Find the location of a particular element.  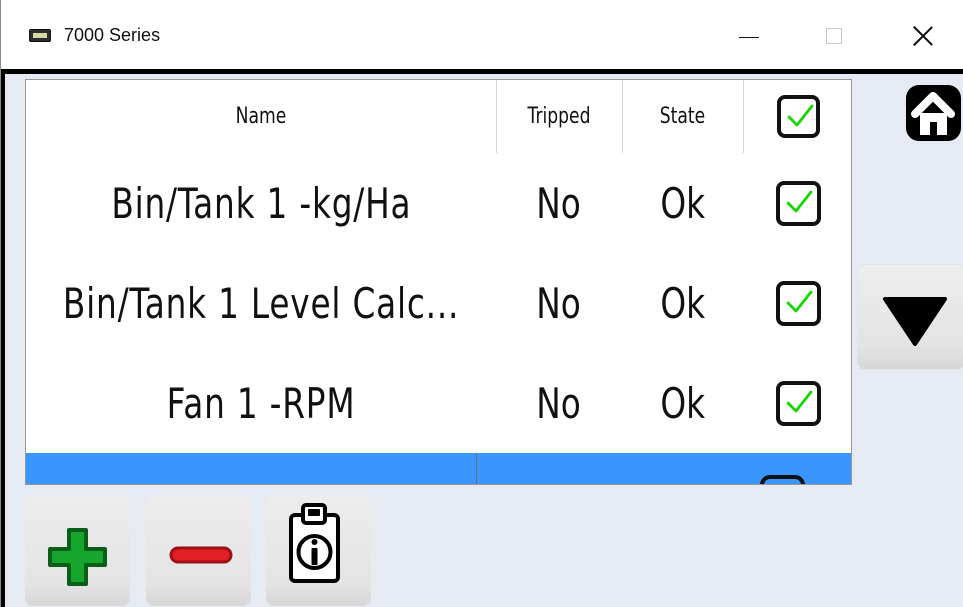

plus-icon is located at coordinates (77, 557).